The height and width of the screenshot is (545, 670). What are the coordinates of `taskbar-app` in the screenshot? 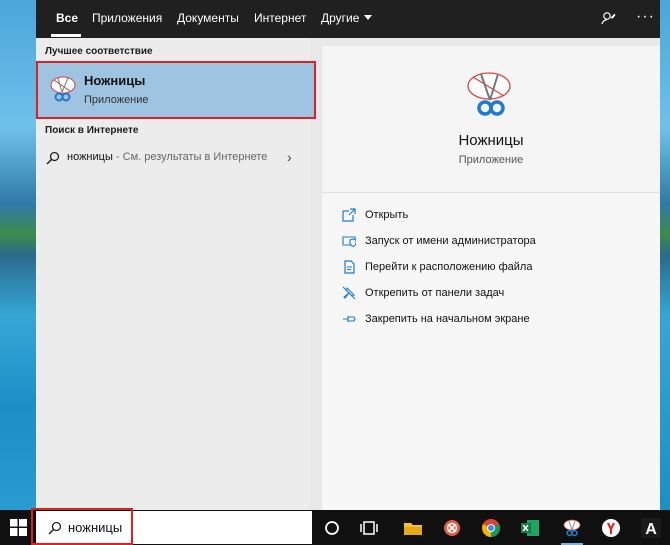 It's located at (452, 527).